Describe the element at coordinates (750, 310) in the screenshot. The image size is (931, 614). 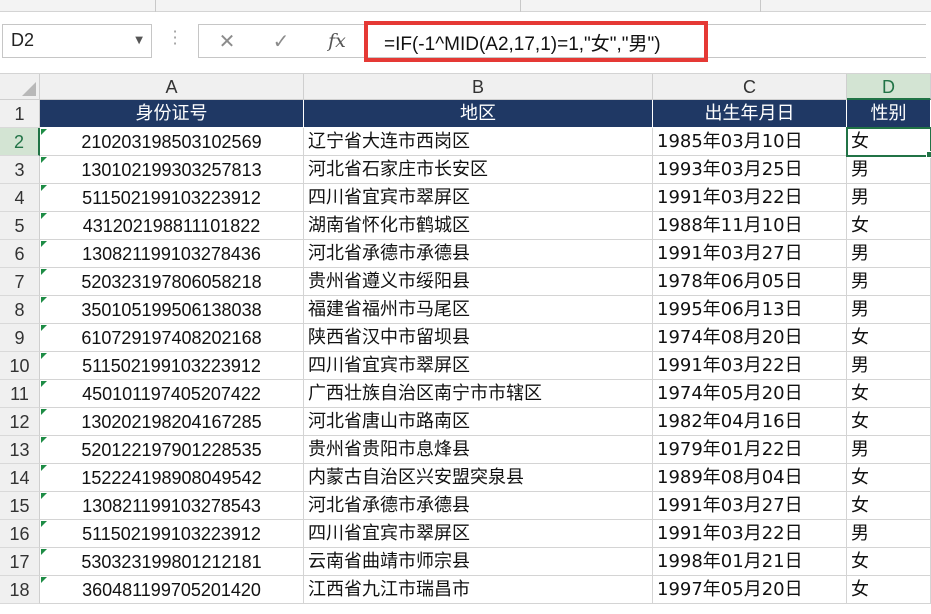
I see `table-cell: 1995年06月13日` at that location.